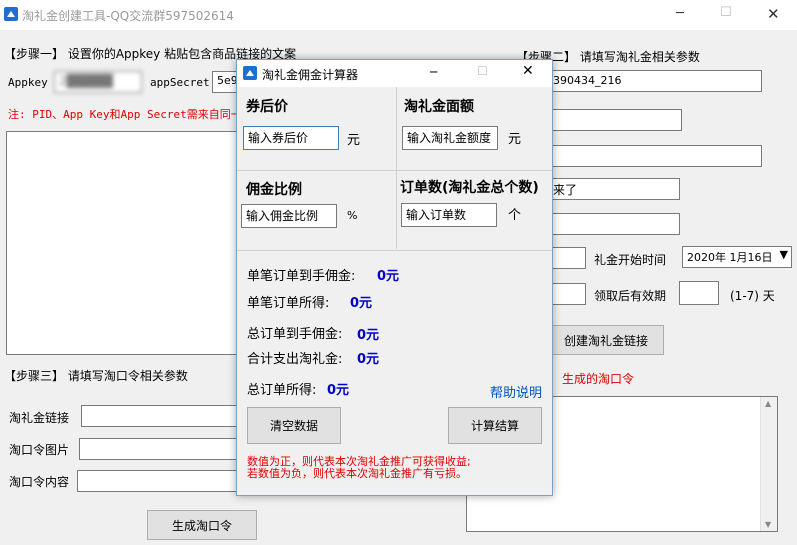 The width and height of the screenshot is (797, 545). I want to click on orders-unit: 个, so click(515, 215).